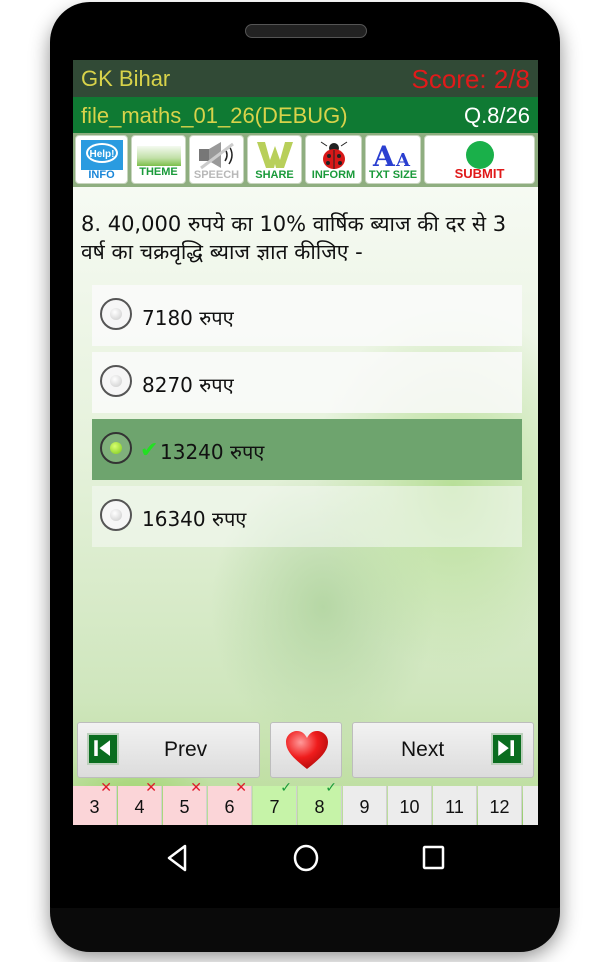 This screenshot has width=610, height=962. I want to click on score-display: Score: 2/8, so click(470, 79).